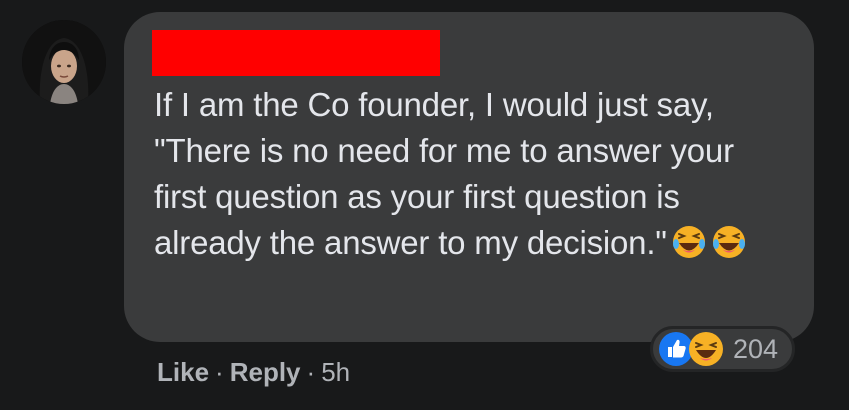 This screenshot has height=410, width=849. Describe the element at coordinates (706, 349) in the screenshot. I see `haha-icon` at that location.